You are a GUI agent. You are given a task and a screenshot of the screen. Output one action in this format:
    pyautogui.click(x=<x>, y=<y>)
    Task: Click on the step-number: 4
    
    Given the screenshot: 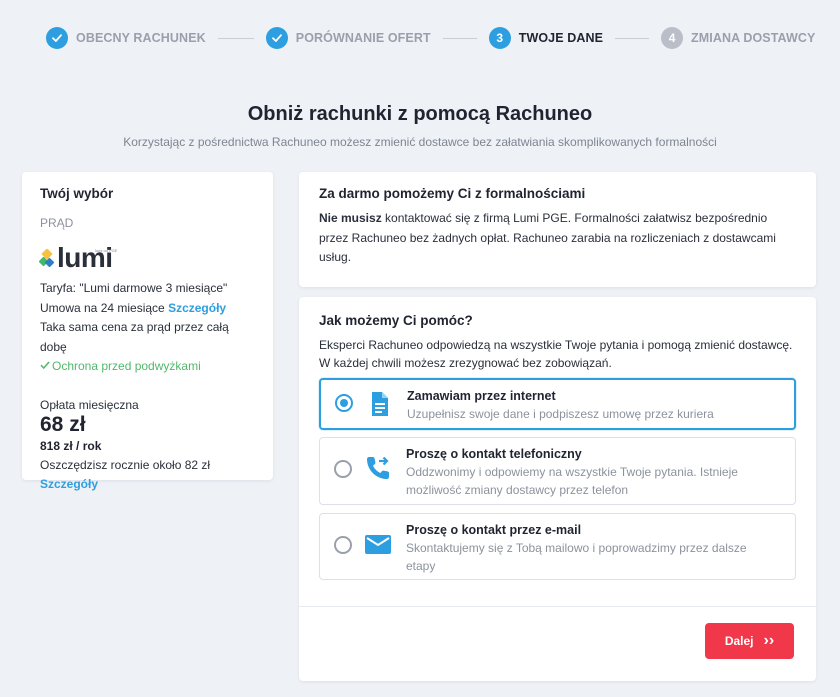 What is the action you would take?
    pyautogui.click(x=672, y=38)
    